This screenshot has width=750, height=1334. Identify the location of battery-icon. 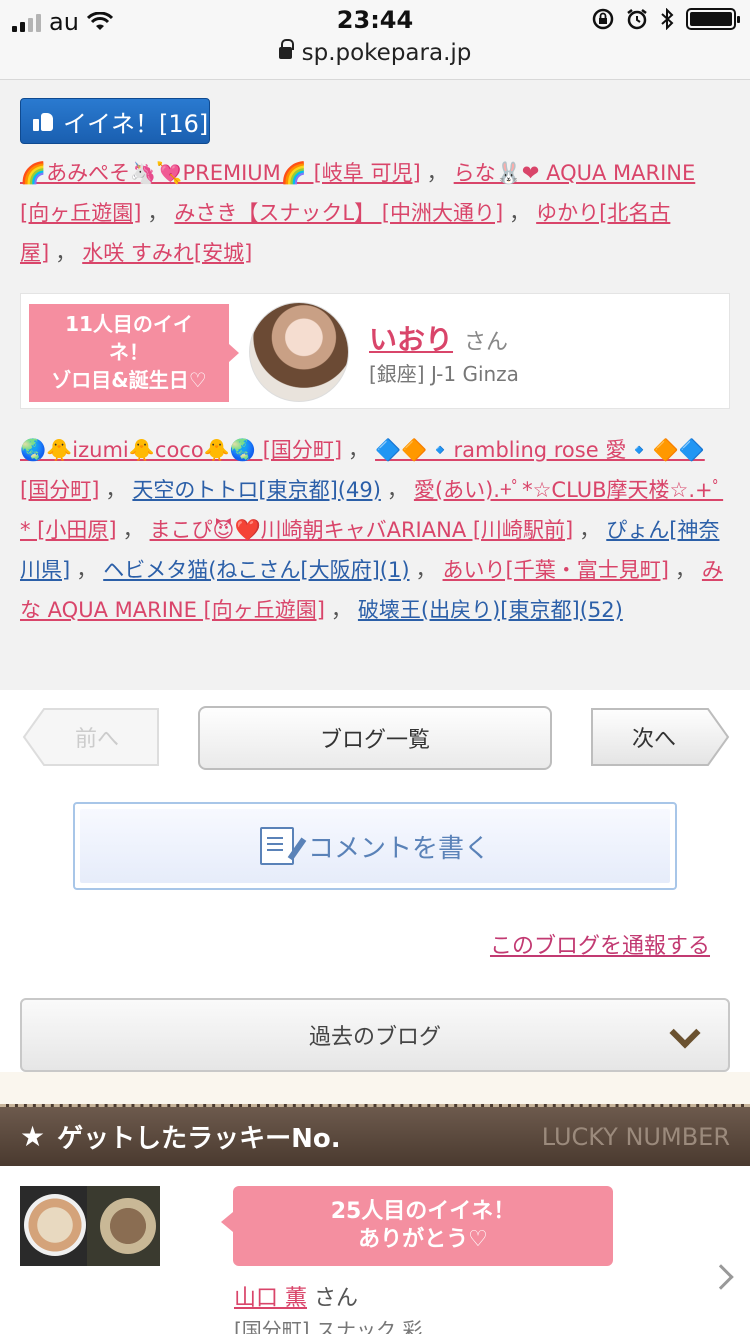
(713, 19).